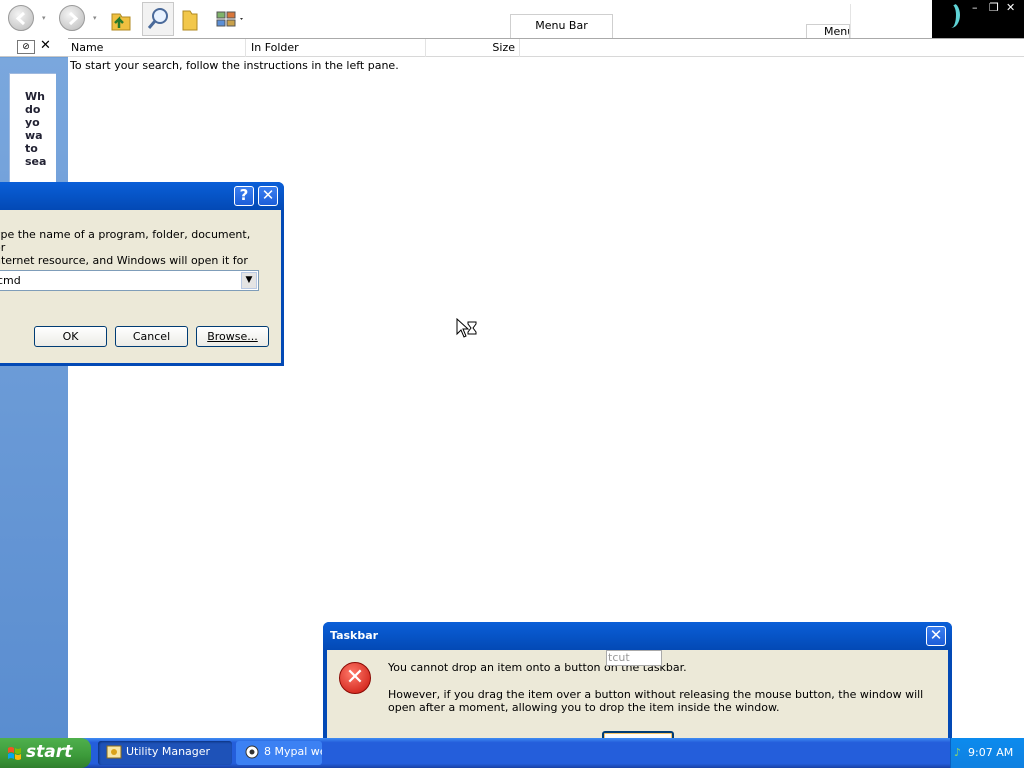 Image resolution: width=1024 pixels, height=768 pixels. Describe the element at coordinates (34, 135) in the screenshot. I see `prompt-line: wa` at that location.